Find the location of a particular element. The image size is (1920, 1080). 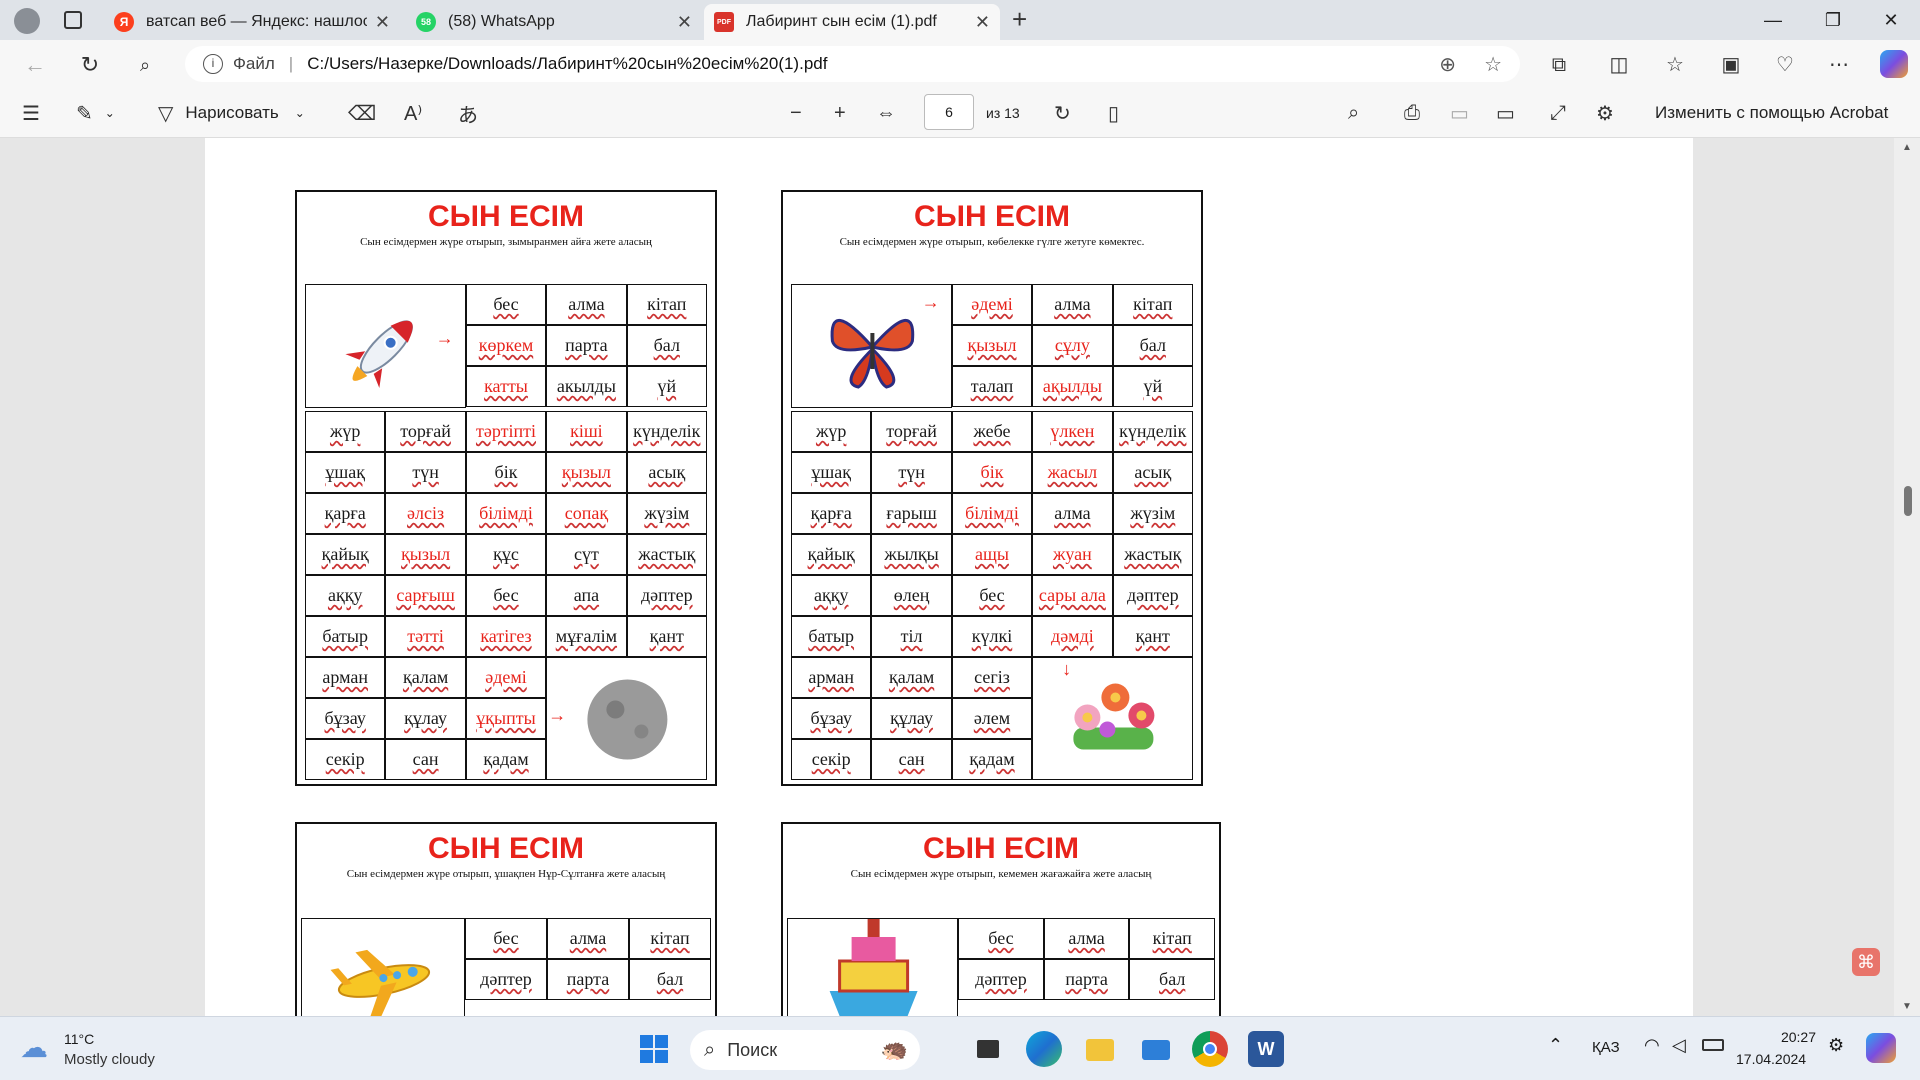

moon-icon is located at coordinates (627, 719).